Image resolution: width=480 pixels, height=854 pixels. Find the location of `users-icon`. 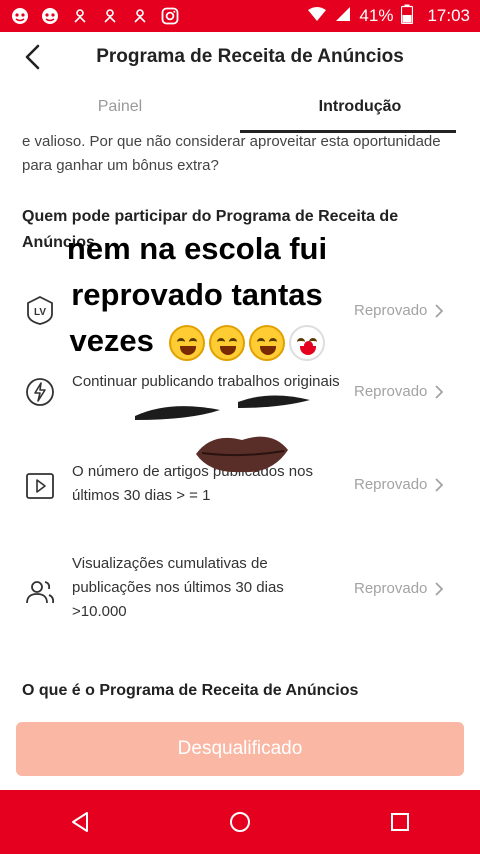

users-icon is located at coordinates (40, 592).